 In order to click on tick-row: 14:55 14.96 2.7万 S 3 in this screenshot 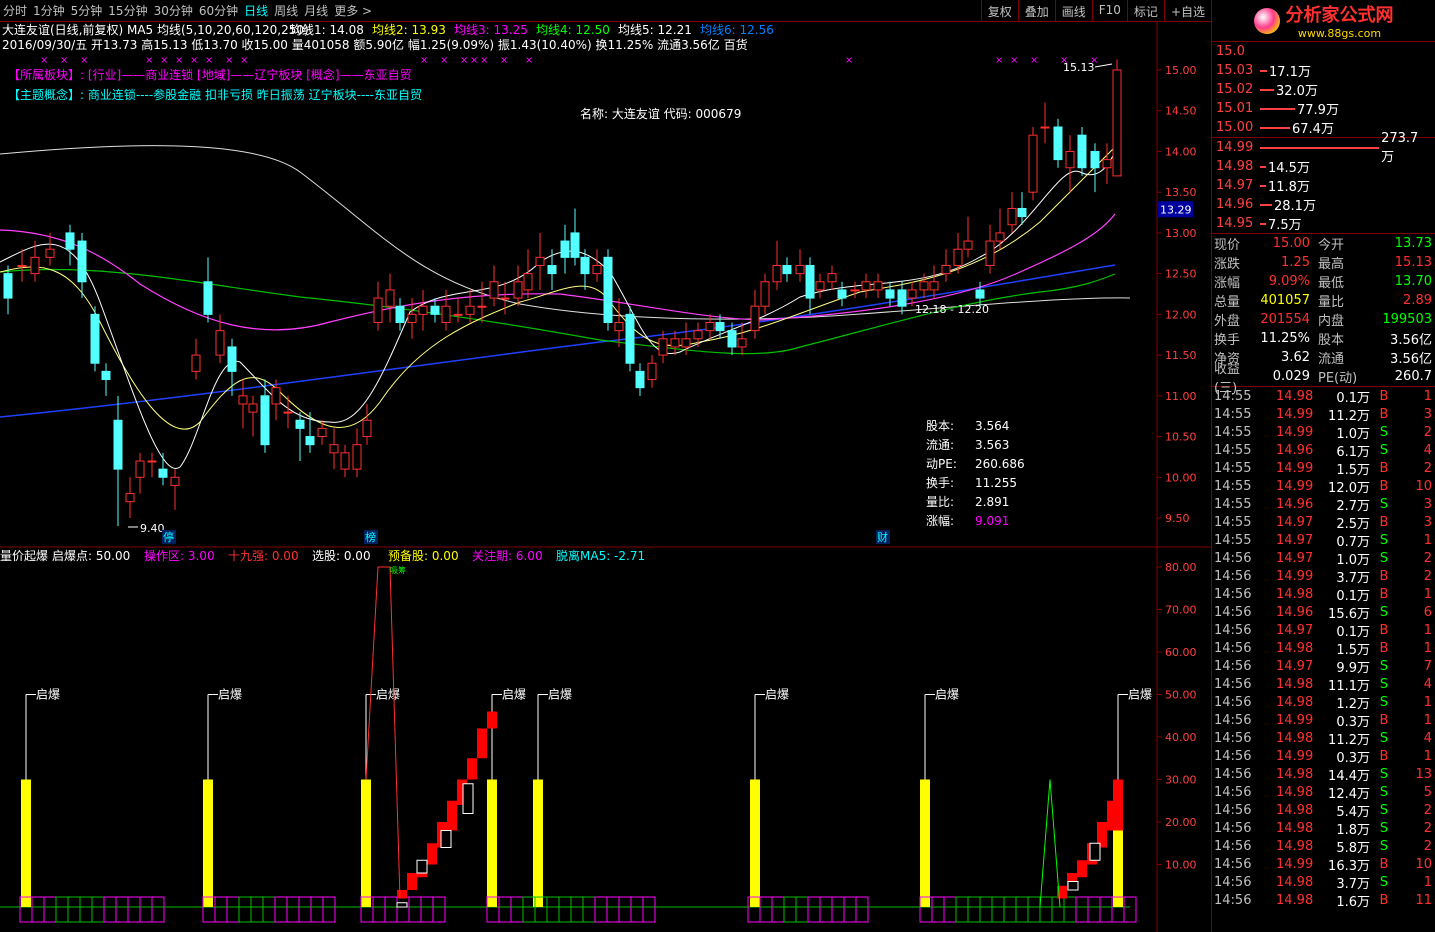, I will do `click(1323, 505)`.